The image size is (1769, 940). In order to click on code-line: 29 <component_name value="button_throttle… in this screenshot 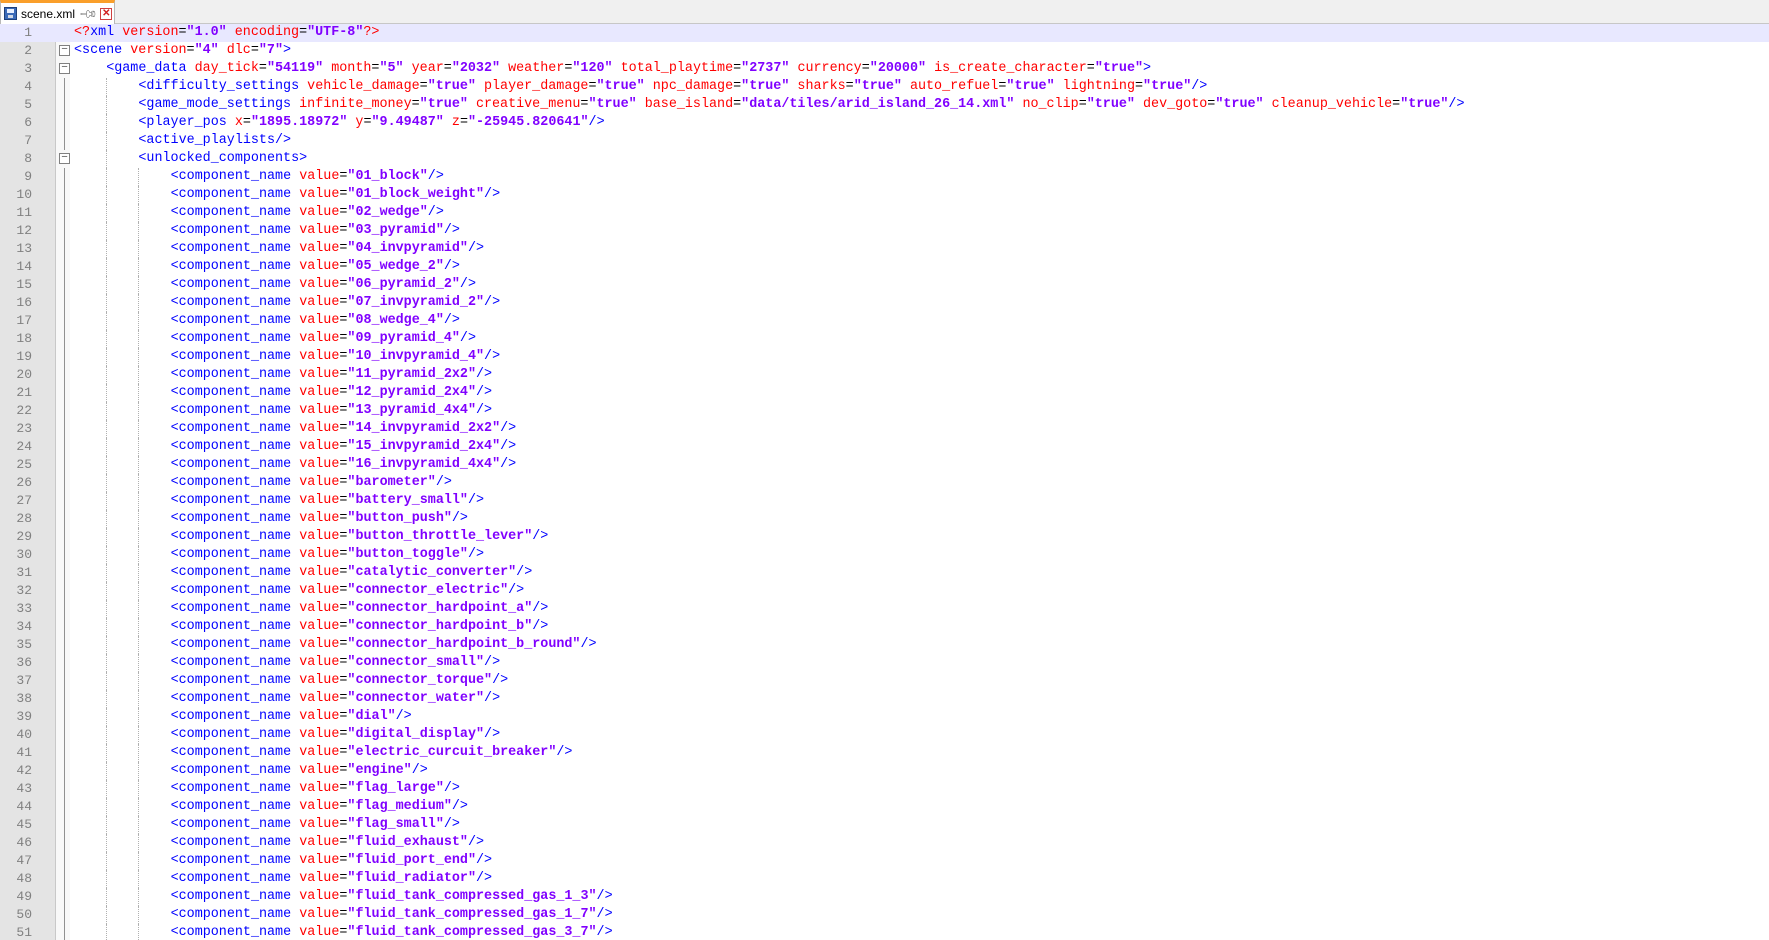, I will do `click(884, 537)`.